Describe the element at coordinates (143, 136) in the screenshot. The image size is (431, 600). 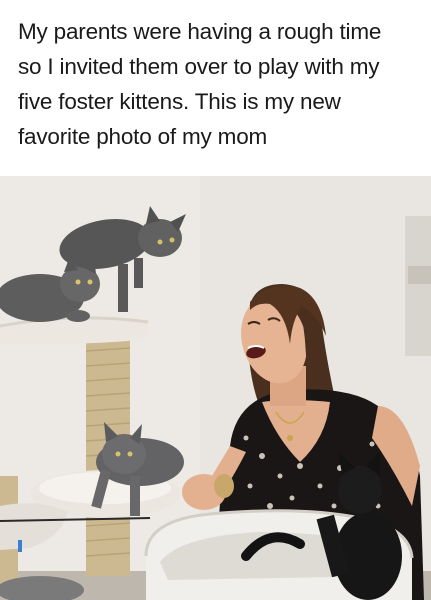
I see `caption-line-4: favorite photo of my mom` at that location.